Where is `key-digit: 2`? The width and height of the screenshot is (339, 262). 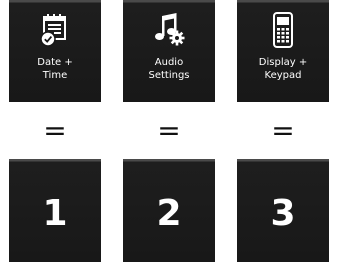 key-digit: 2 is located at coordinates (169, 213).